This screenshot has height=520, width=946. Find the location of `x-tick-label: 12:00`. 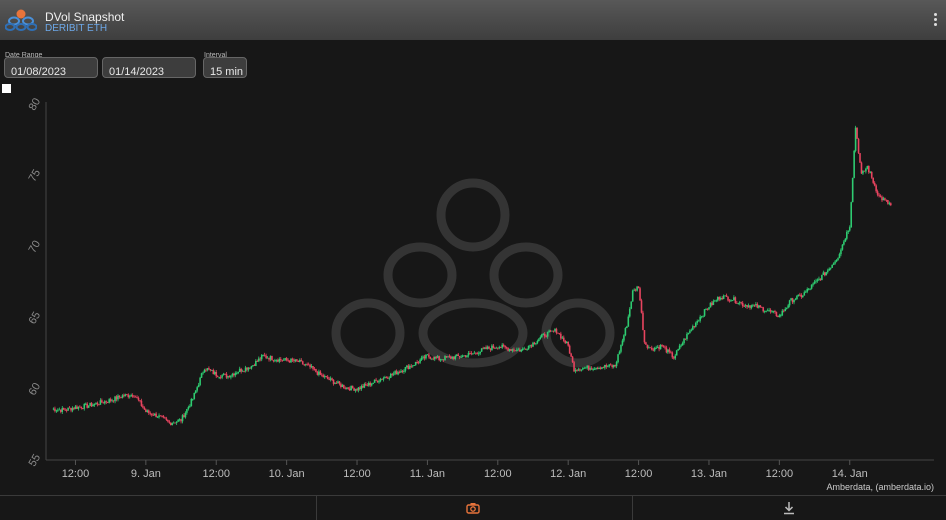

x-tick-label: 12:00 is located at coordinates (780, 474).